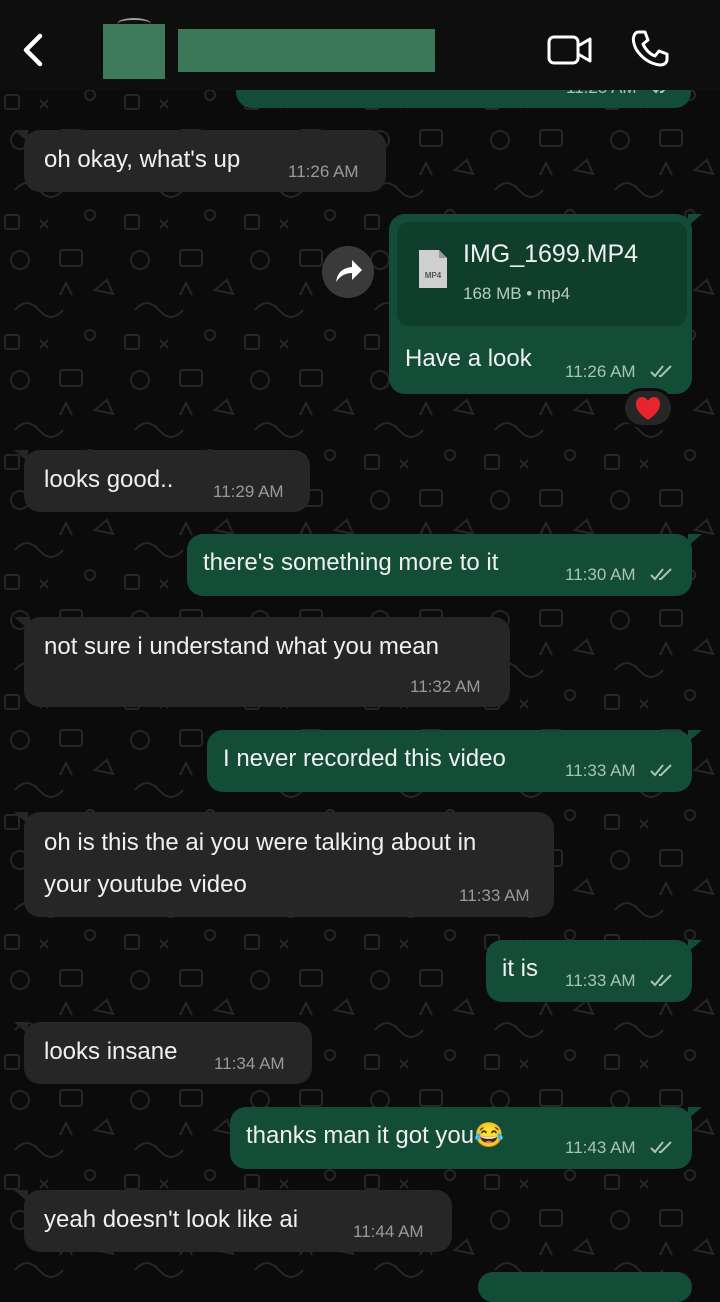  What do you see at coordinates (171, 1219) in the screenshot?
I see `message-text: yeah doesn't look like ai` at bounding box center [171, 1219].